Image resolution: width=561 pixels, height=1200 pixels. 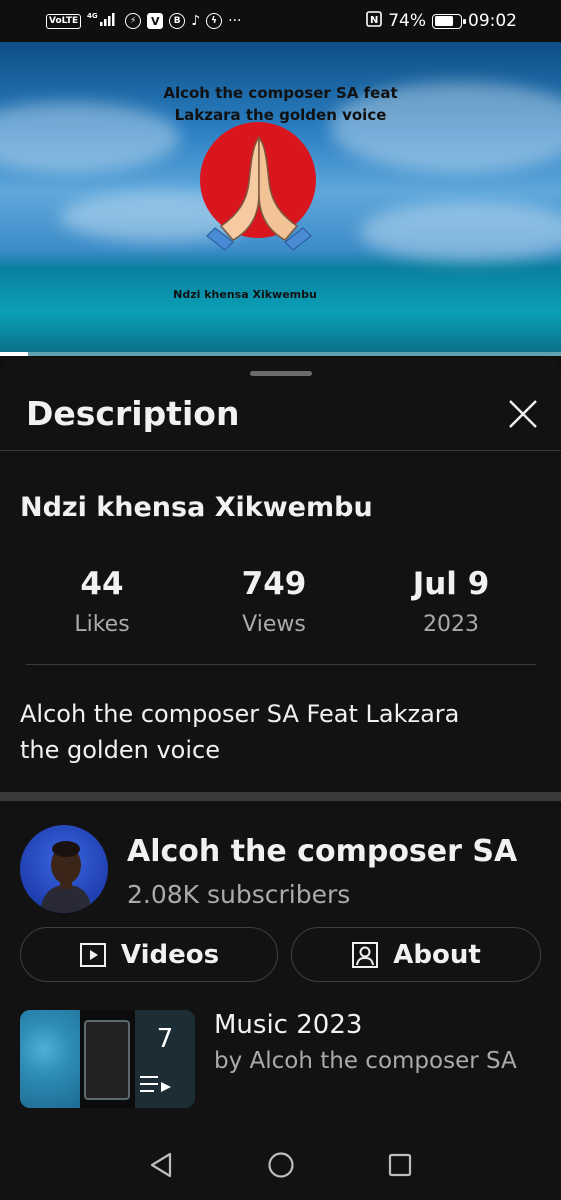 What do you see at coordinates (120, 750) in the screenshot?
I see `description-line: the golden voice` at bounding box center [120, 750].